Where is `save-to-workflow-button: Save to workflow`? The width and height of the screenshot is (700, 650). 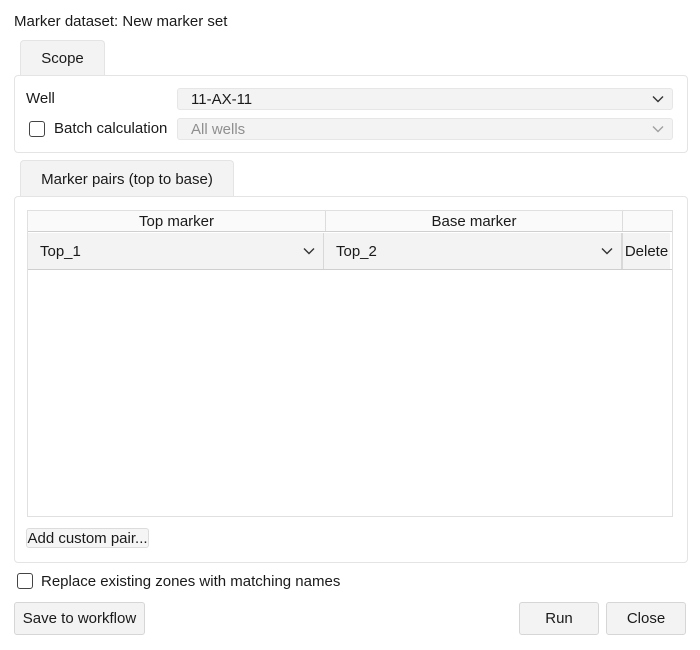
save-to-workflow-button: Save to workflow is located at coordinates (79, 618).